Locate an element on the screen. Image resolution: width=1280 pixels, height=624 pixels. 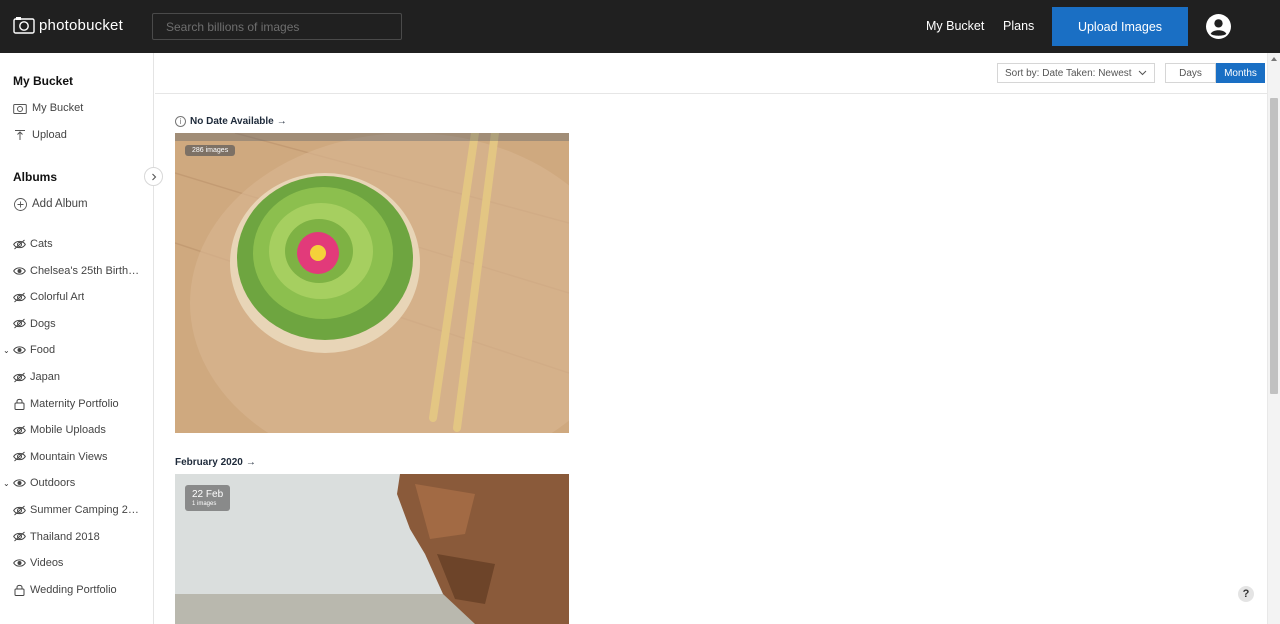
sidebar-album-item: Summer Camping 2019 is located at coordinates (78, 510).